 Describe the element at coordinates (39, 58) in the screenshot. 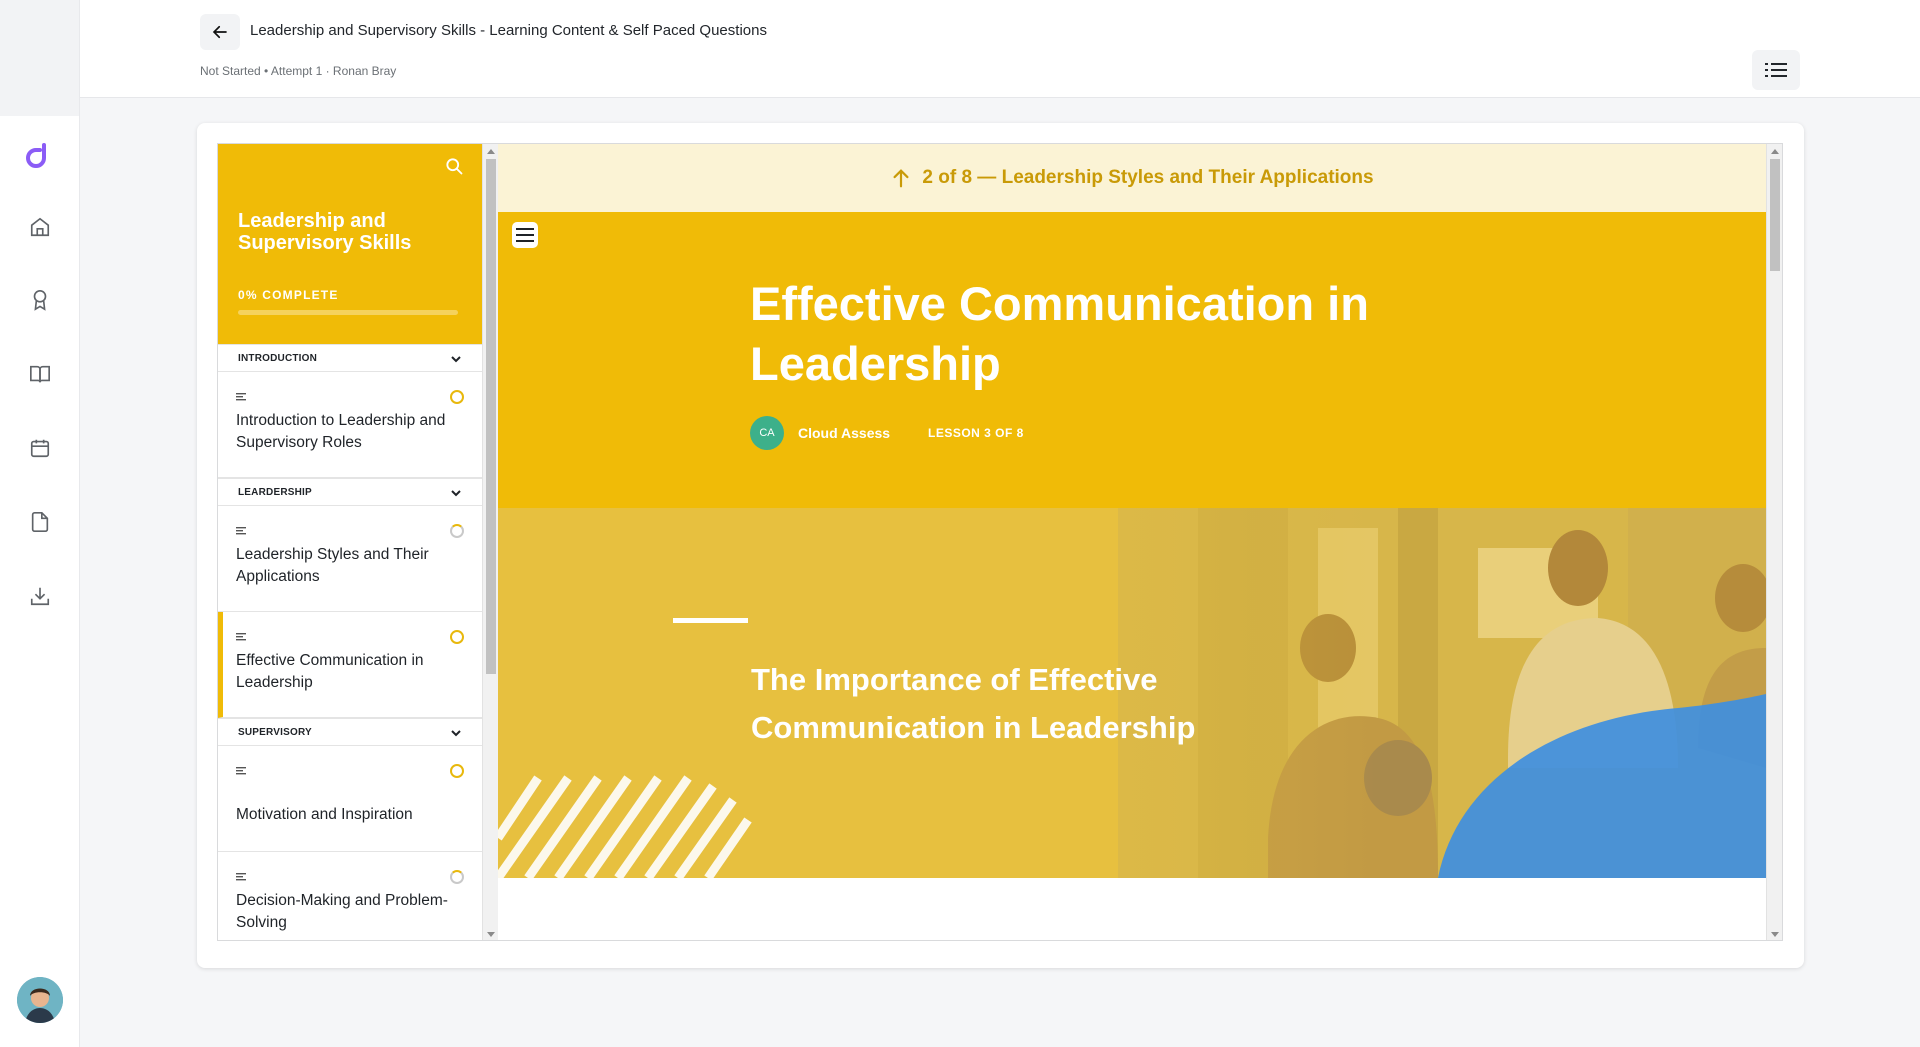

I see `rail-top` at that location.